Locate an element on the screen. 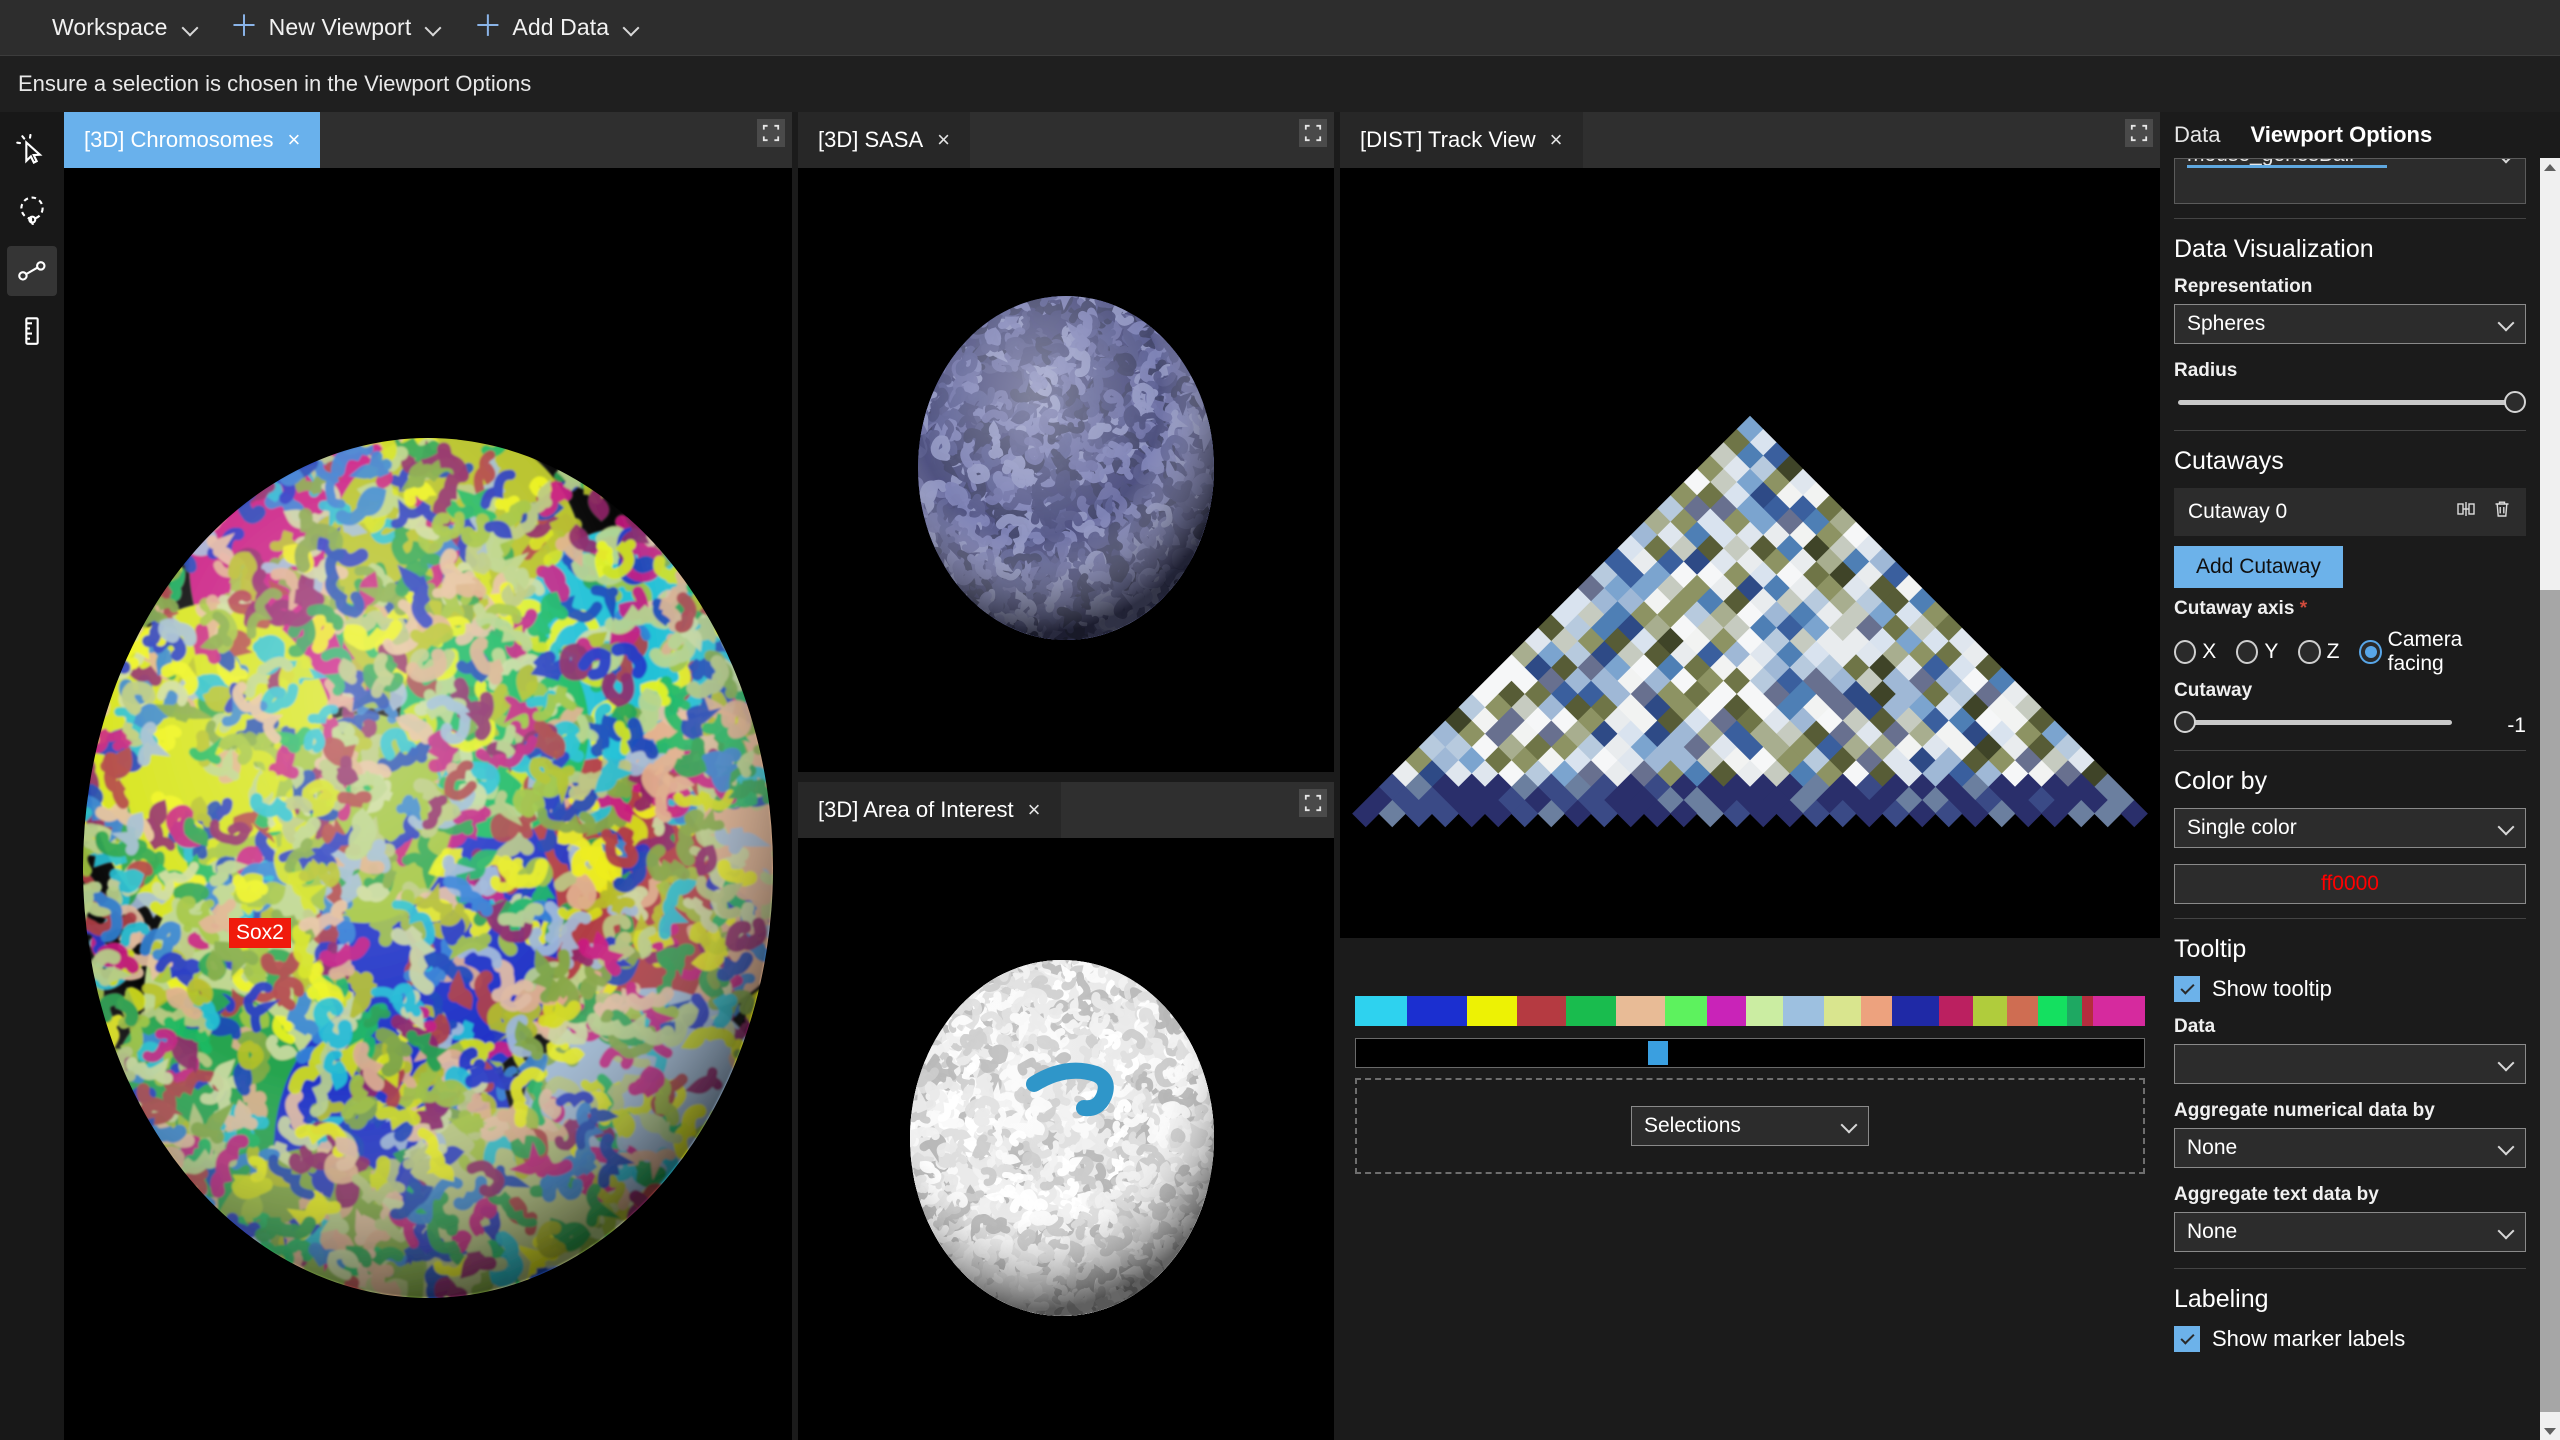 The image size is (2560, 1440). viewport-tab-area-of-interest: [3D] Area of Interest × is located at coordinates (929, 810).